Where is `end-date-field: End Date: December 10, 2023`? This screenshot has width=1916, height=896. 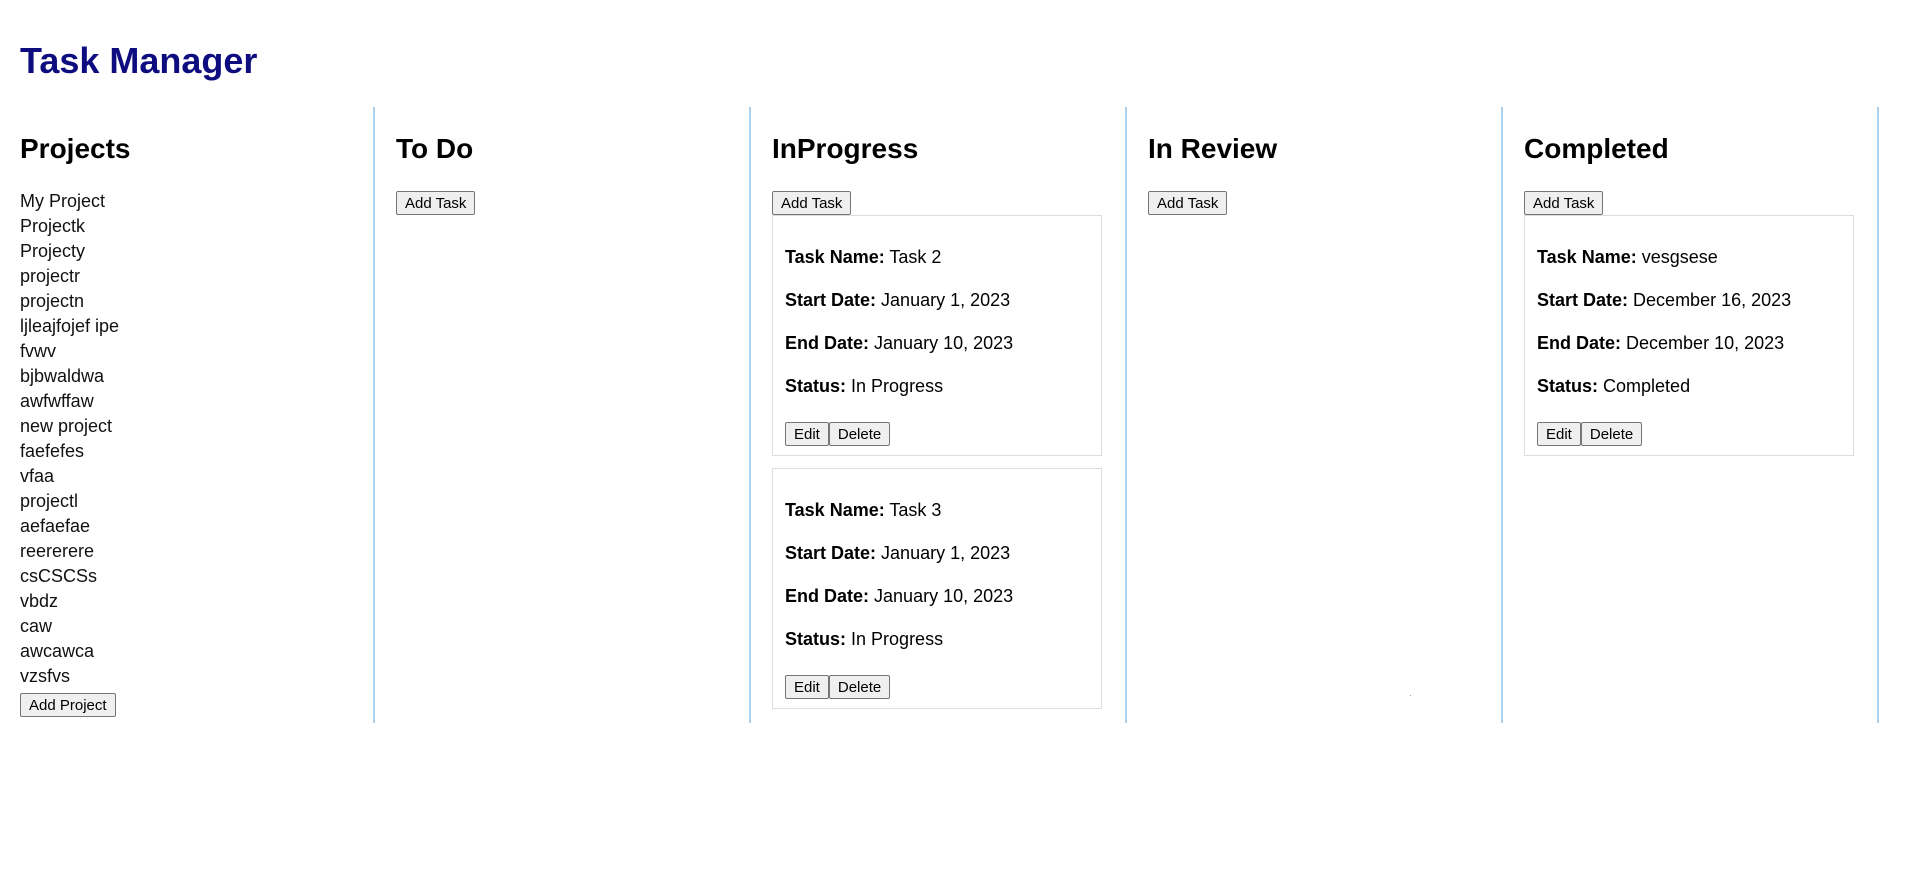 end-date-field: End Date: December 10, 2023 is located at coordinates (1660, 343).